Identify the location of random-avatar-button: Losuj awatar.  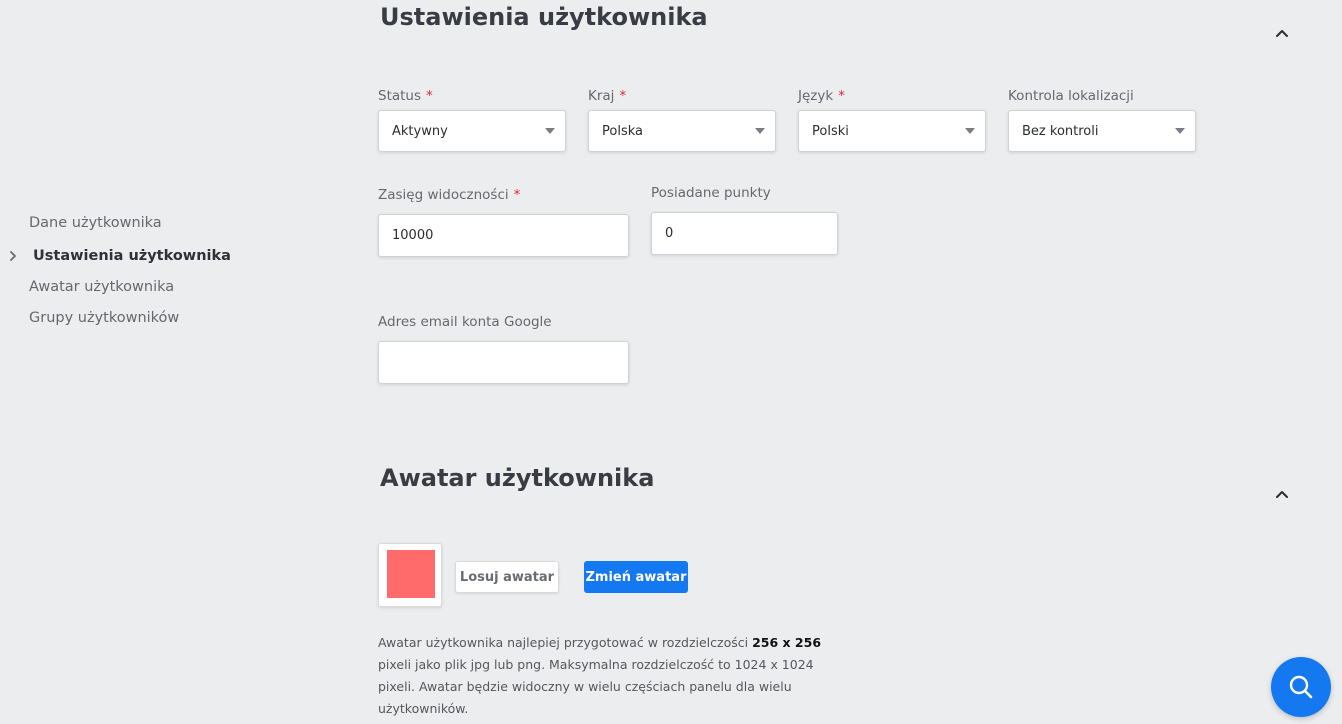
(507, 577).